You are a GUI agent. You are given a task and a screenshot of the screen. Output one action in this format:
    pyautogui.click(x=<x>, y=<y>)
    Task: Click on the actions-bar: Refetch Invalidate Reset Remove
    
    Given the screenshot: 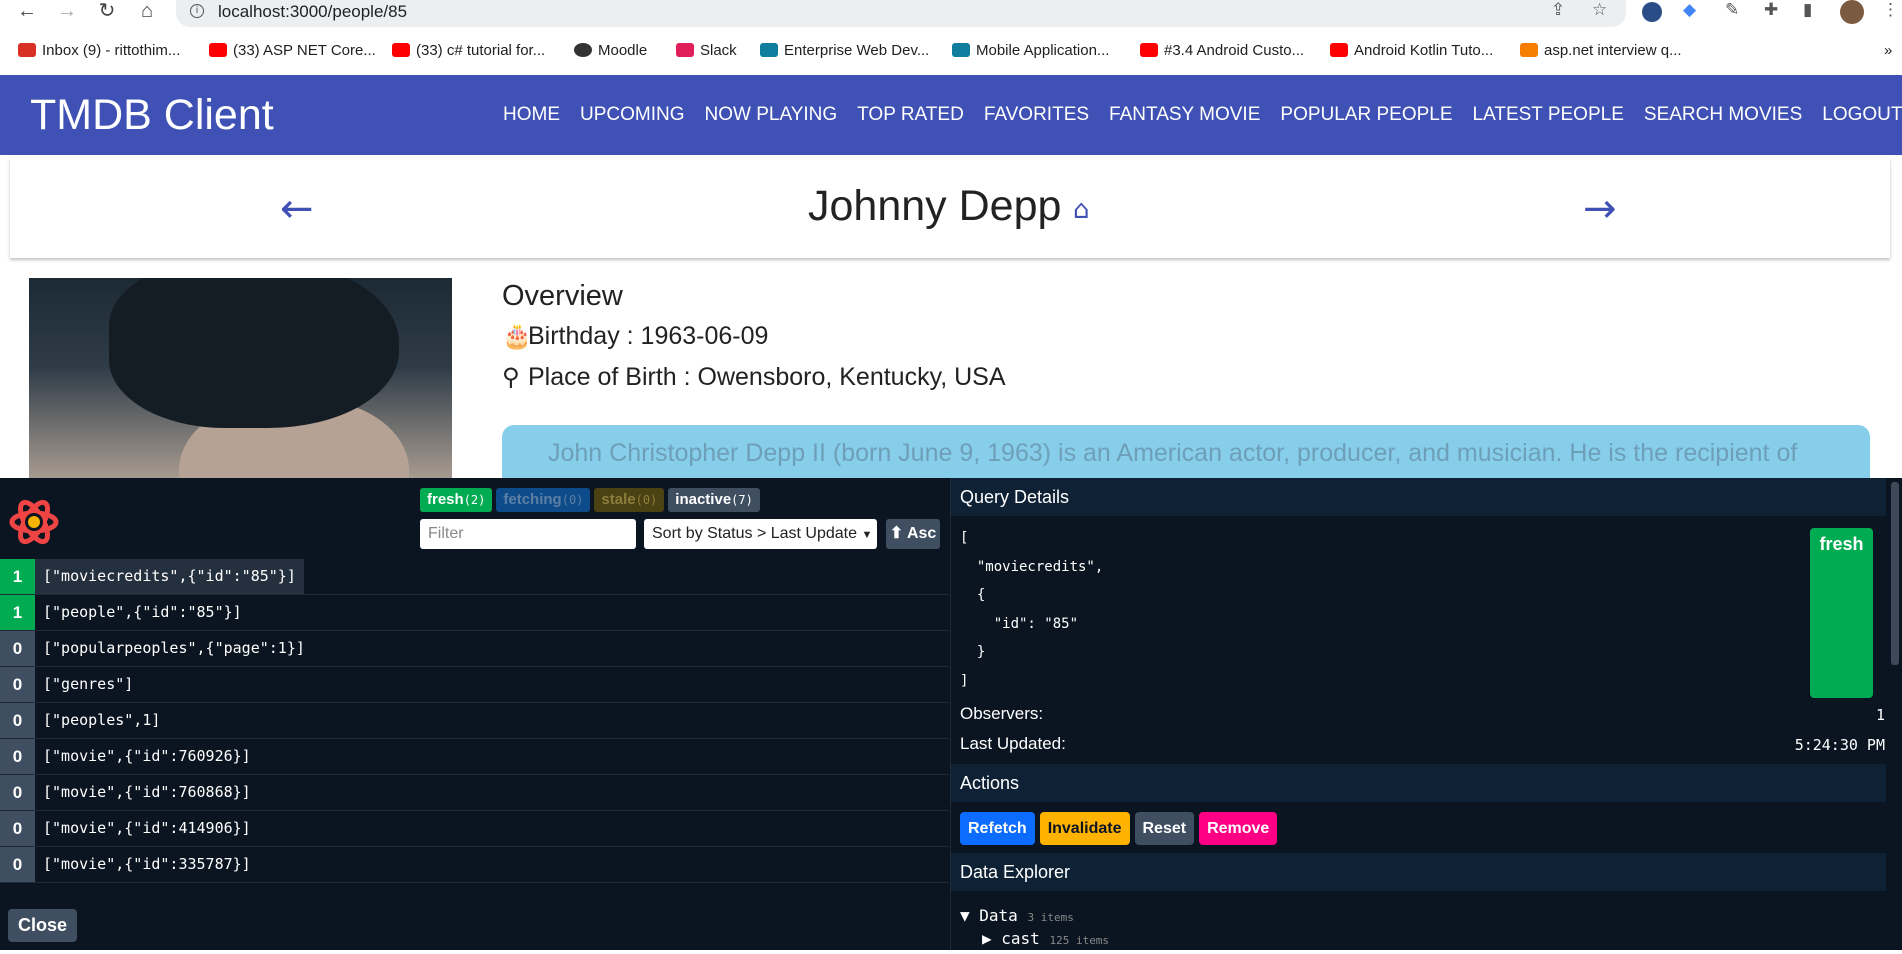 What is the action you would take?
    pyautogui.click(x=1119, y=828)
    